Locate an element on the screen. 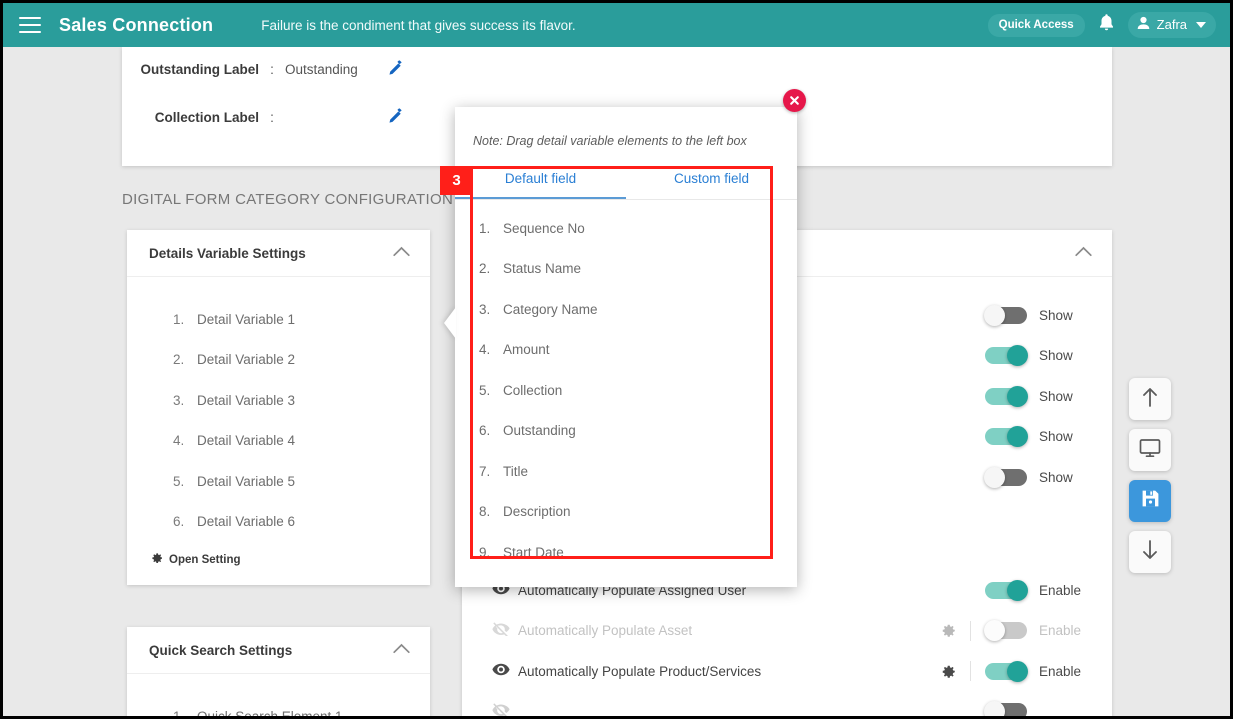 The width and height of the screenshot is (1233, 719). collection-label-row: Collection Label : is located at coordinates (263, 117).